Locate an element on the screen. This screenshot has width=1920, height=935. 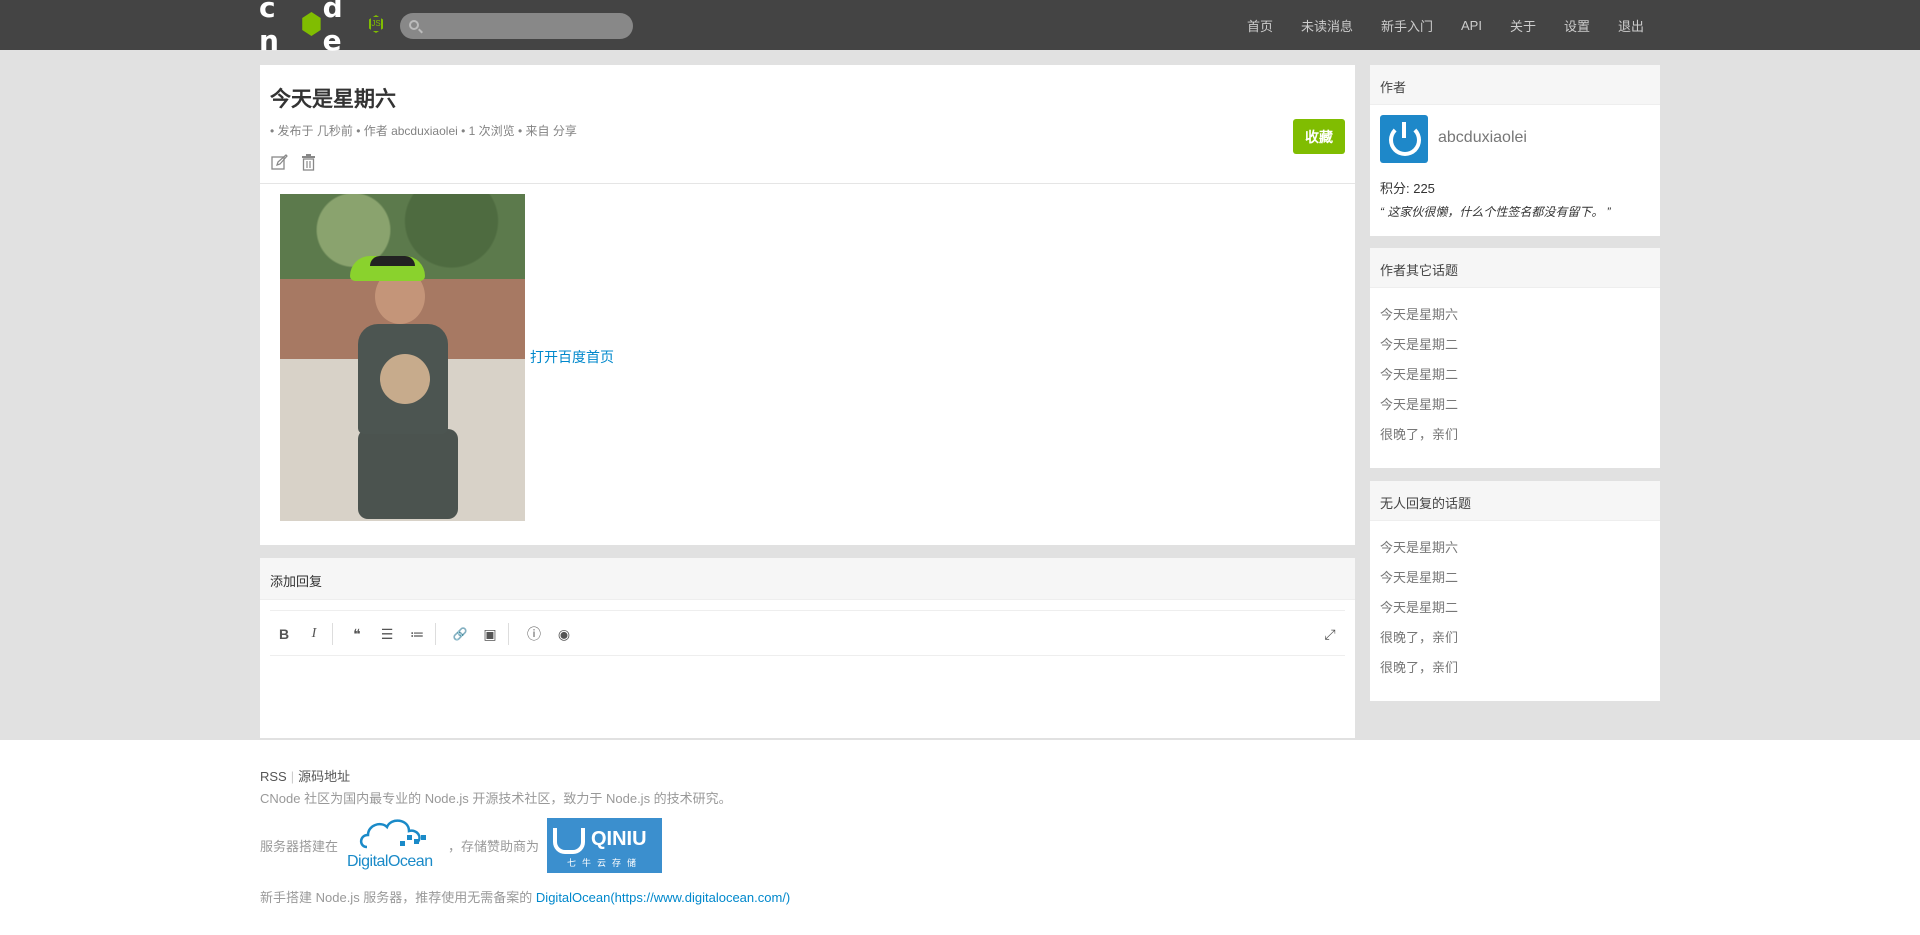
search-icon is located at coordinates (414, 25).